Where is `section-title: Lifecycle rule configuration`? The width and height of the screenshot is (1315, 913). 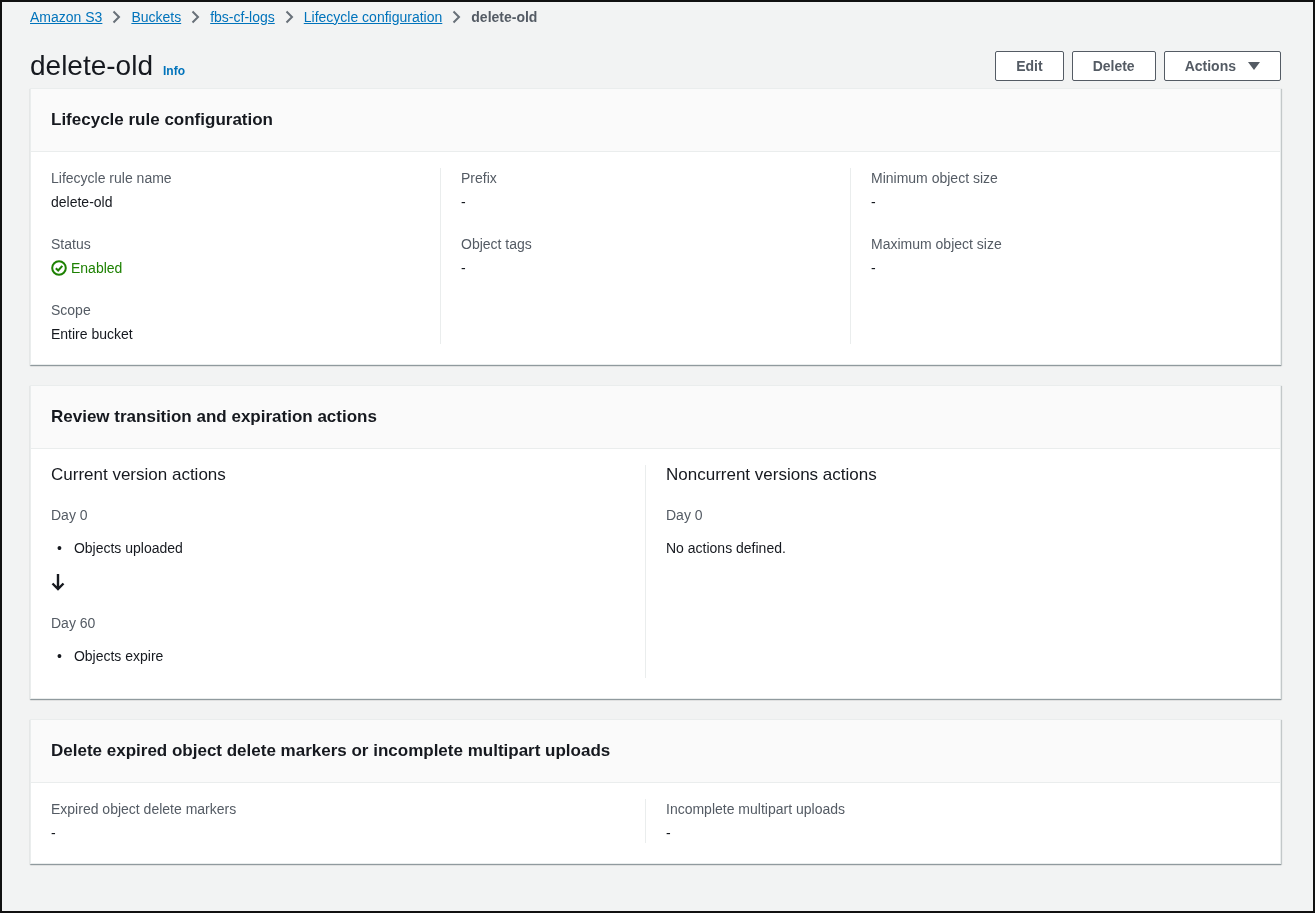 section-title: Lifecycle rule configuration is located at coordinates (162, 120).